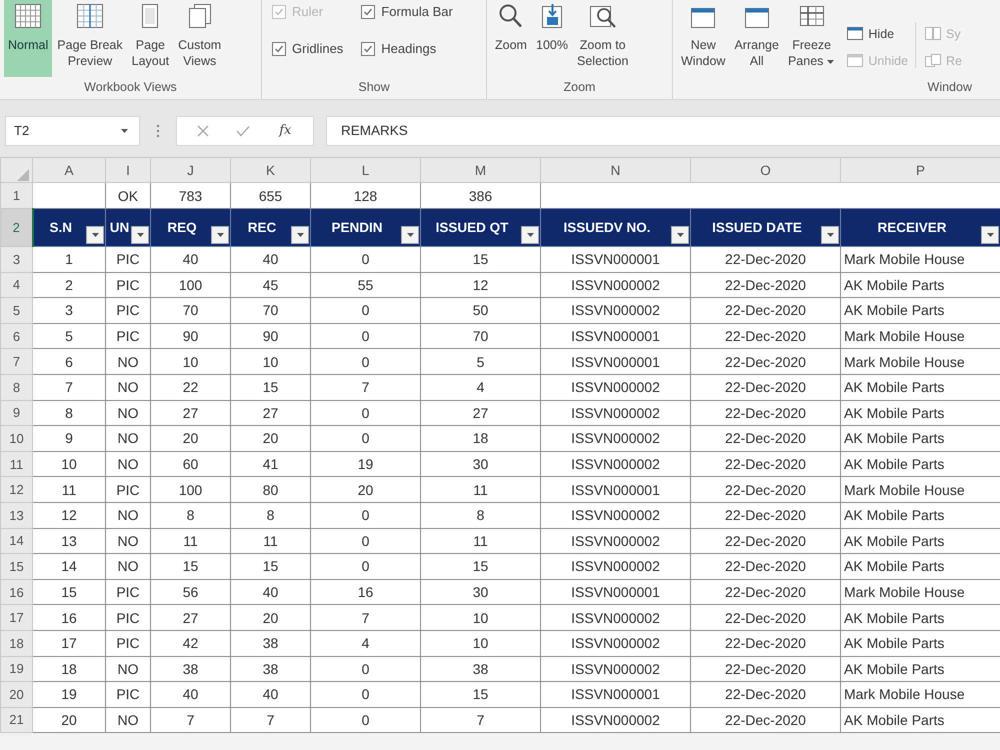 Image resolution: width=1000 pixels, height=750 pixels. What do you see at coordinates (90, 38) in the screenshot?
I see `ribbon-button: Page Break Preview` at bounding box center [90, 38].